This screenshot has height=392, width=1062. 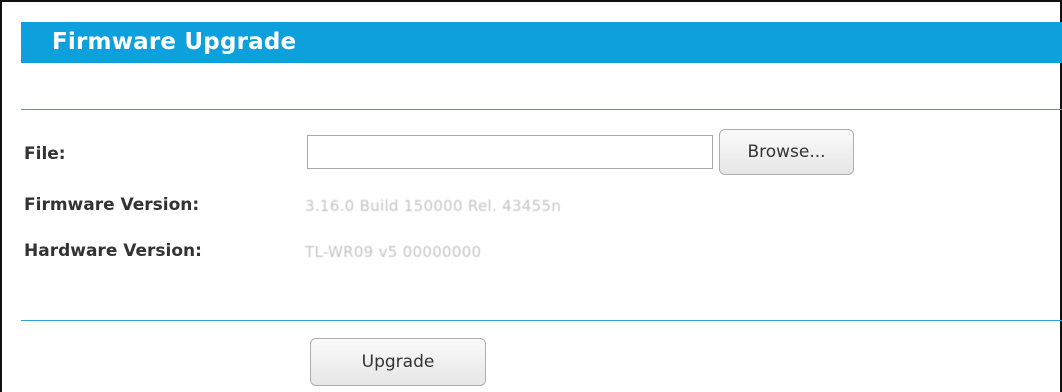 What do you see at coordinates (541, 320) in the screenshot?
I see `bottom-divider` at bounding box center [541, 320].